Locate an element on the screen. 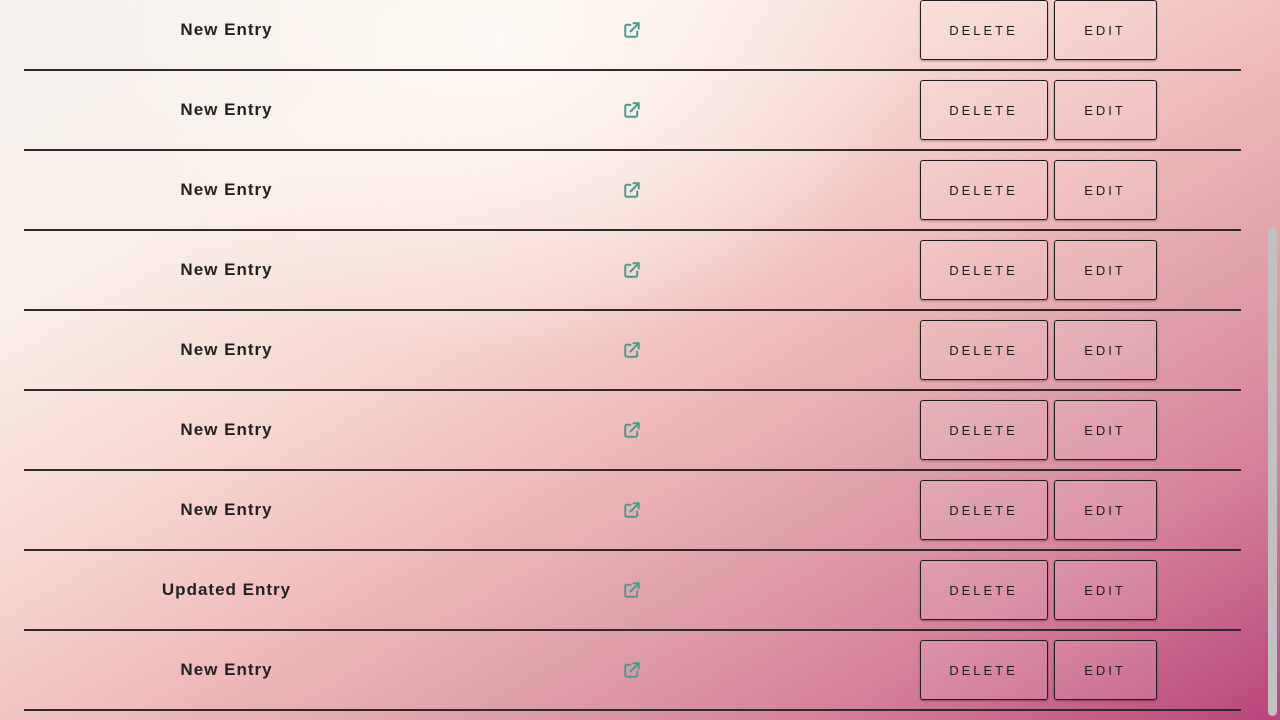 This screenshot has height=720, width=1280. table-row: Updated Entry DELETE EDIT is located at coordinates (632, 591).